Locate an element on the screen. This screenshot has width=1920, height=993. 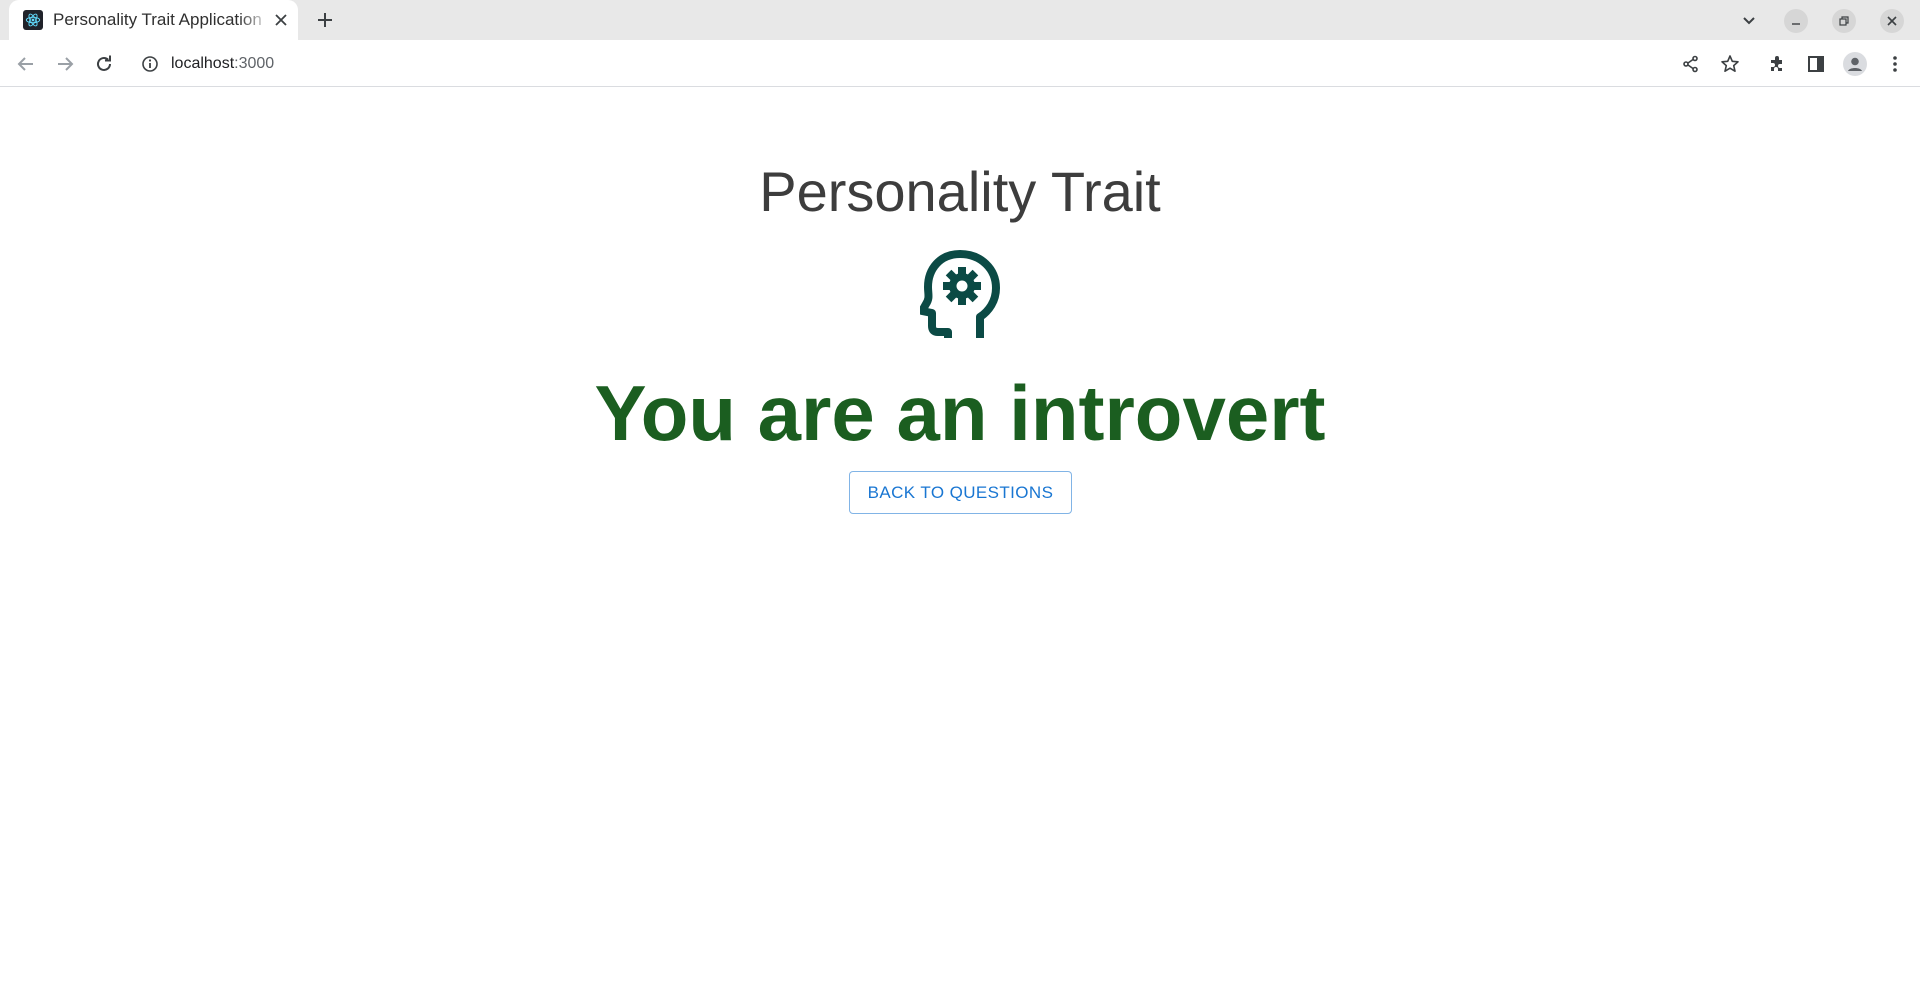
restore-icon is located at coordinates (1844, 21).